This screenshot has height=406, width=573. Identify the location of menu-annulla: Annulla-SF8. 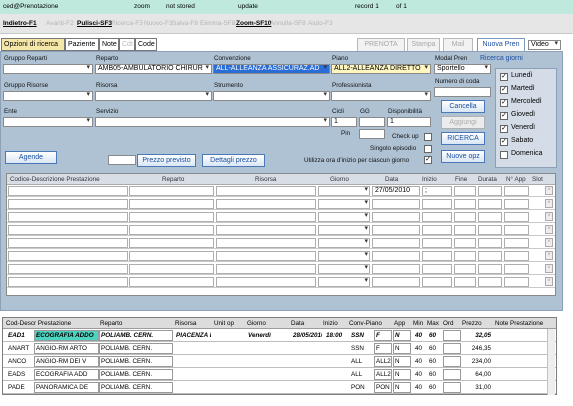
(288, 23).